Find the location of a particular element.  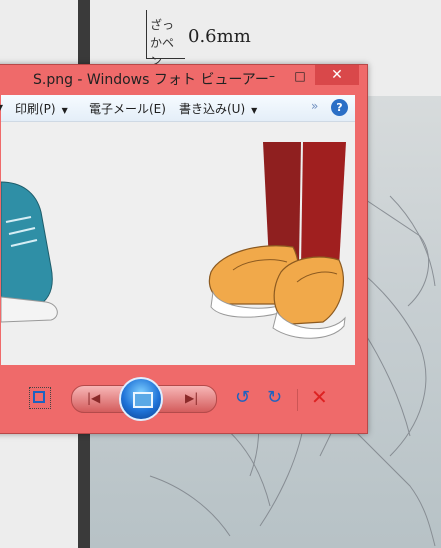

menu-burn-label: 書き込み(U) is located at coordinates (212, 109).